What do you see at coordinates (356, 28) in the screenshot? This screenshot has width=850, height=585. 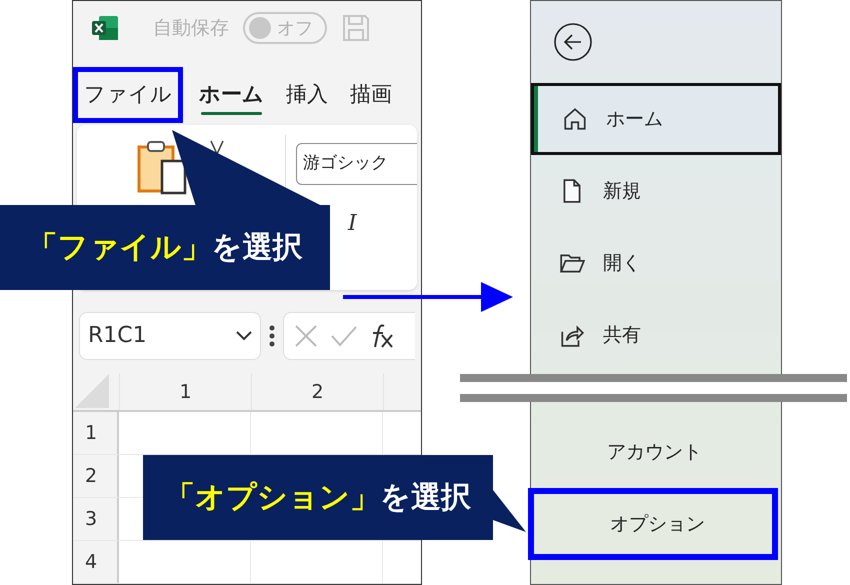 I see `save-icon` at bounding box center [356, 28].